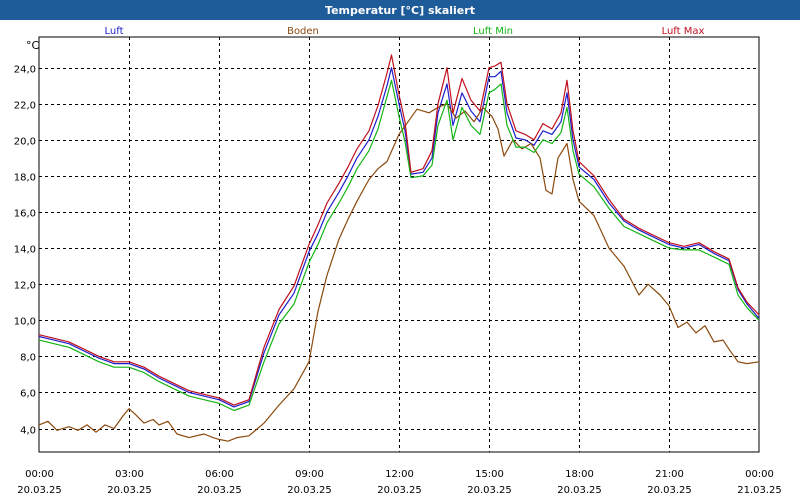 This screenshot has height=500, width=800. I want to click on y-tick-label: 18,0, so click(25, 178).